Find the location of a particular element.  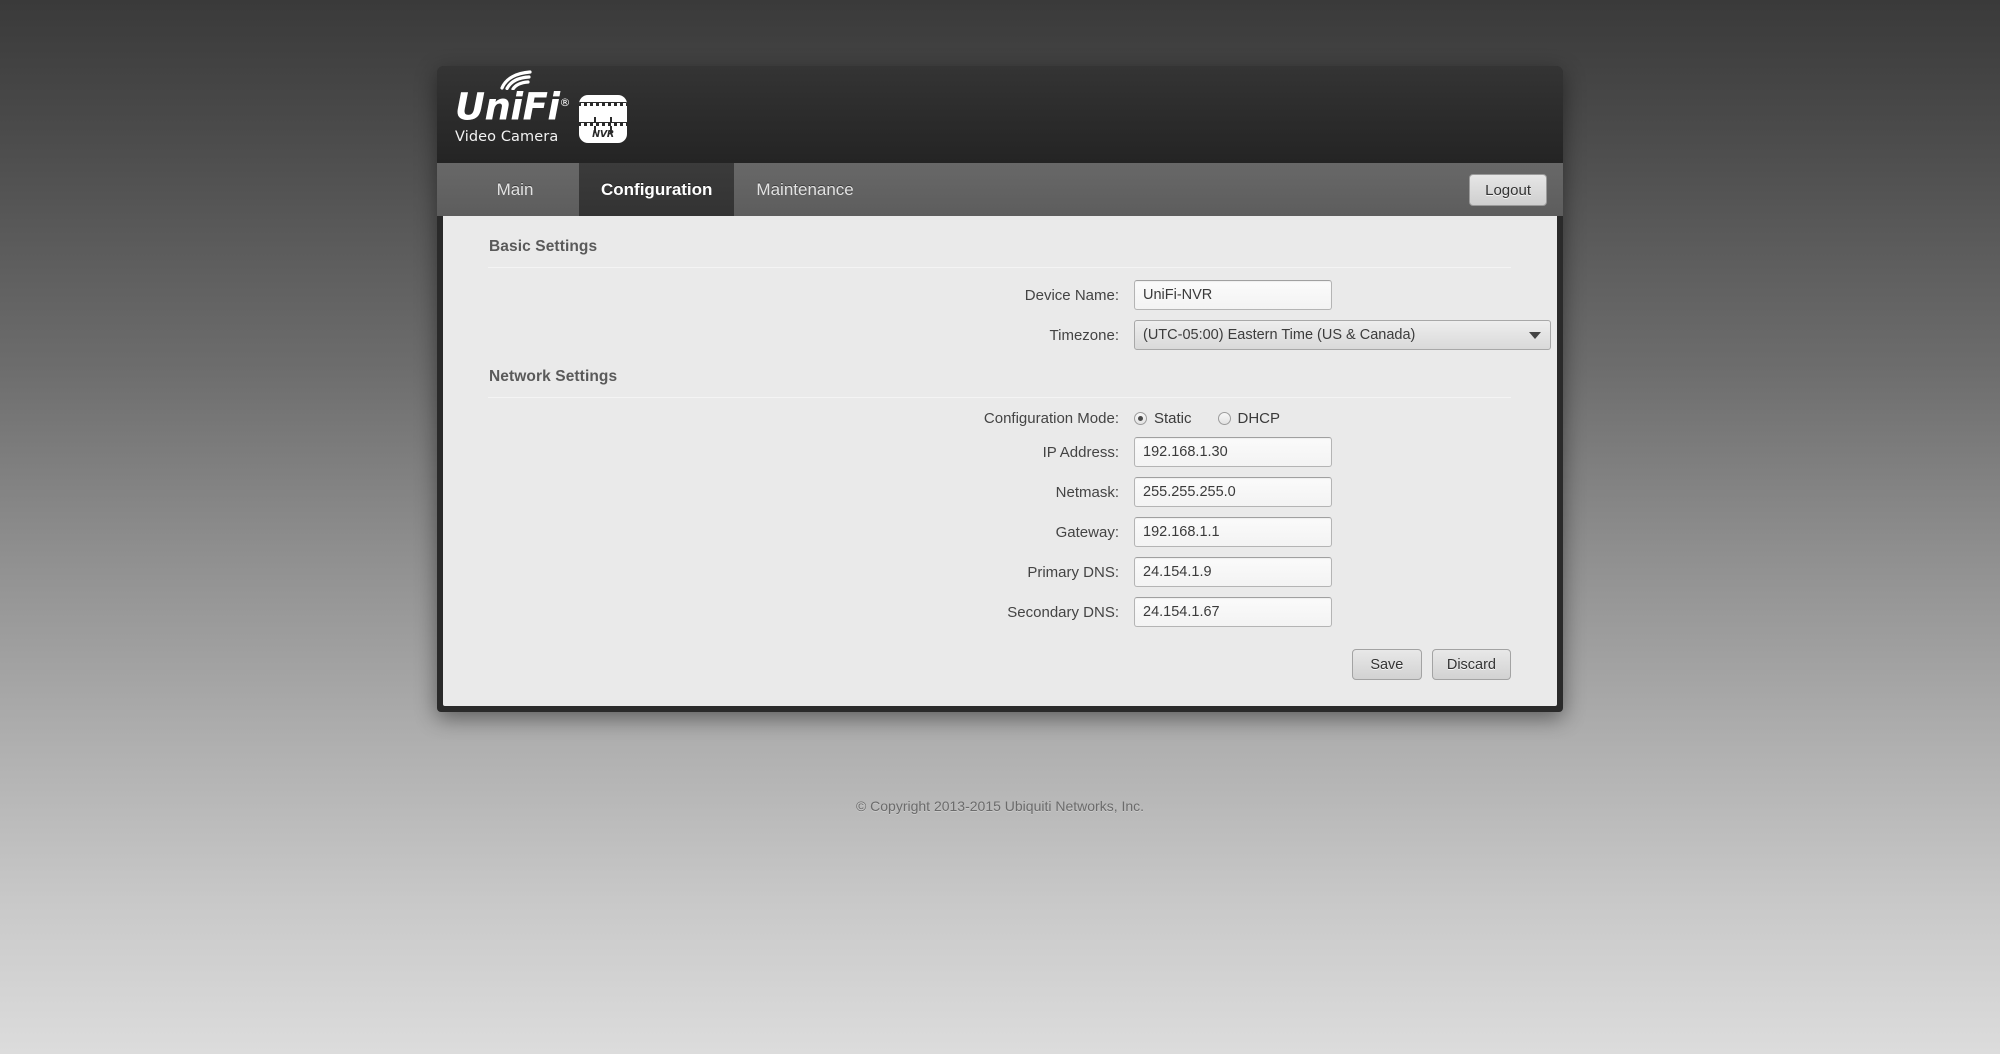

ip-address-row: IP Address: is located at coordinates (1000, 452).